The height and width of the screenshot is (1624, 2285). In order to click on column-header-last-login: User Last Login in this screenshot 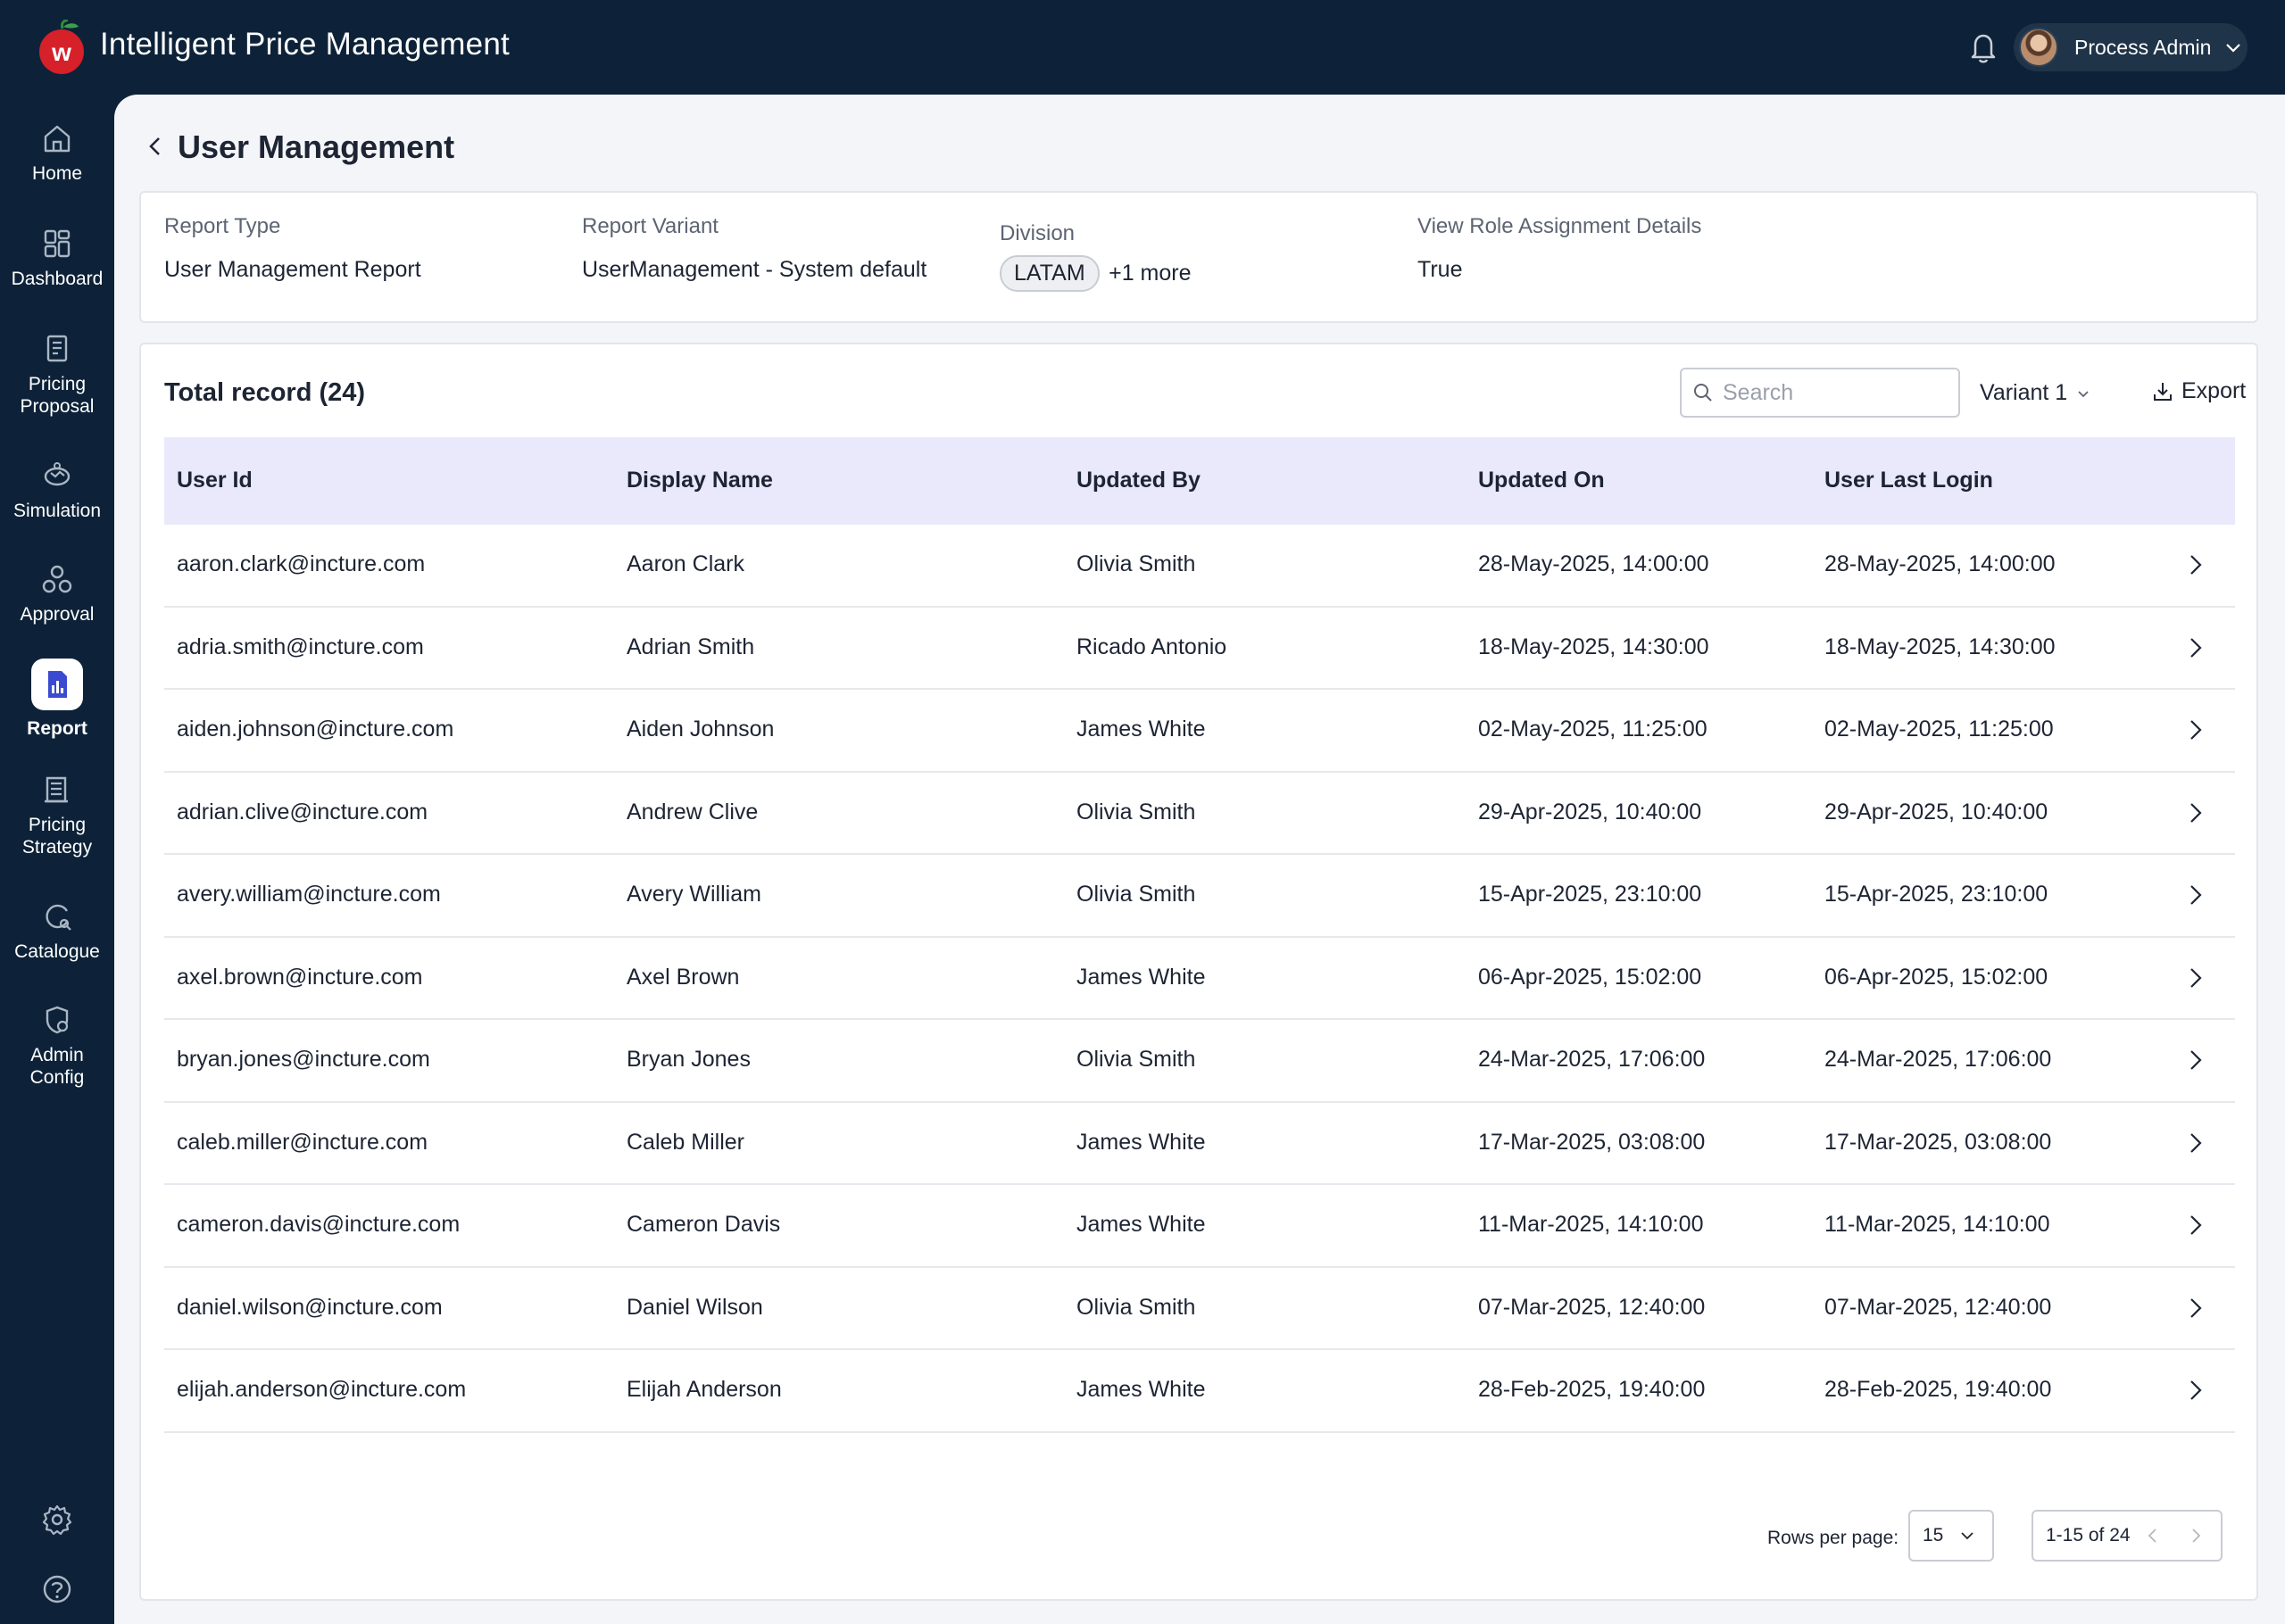, I will do `click(1908, 480)`.